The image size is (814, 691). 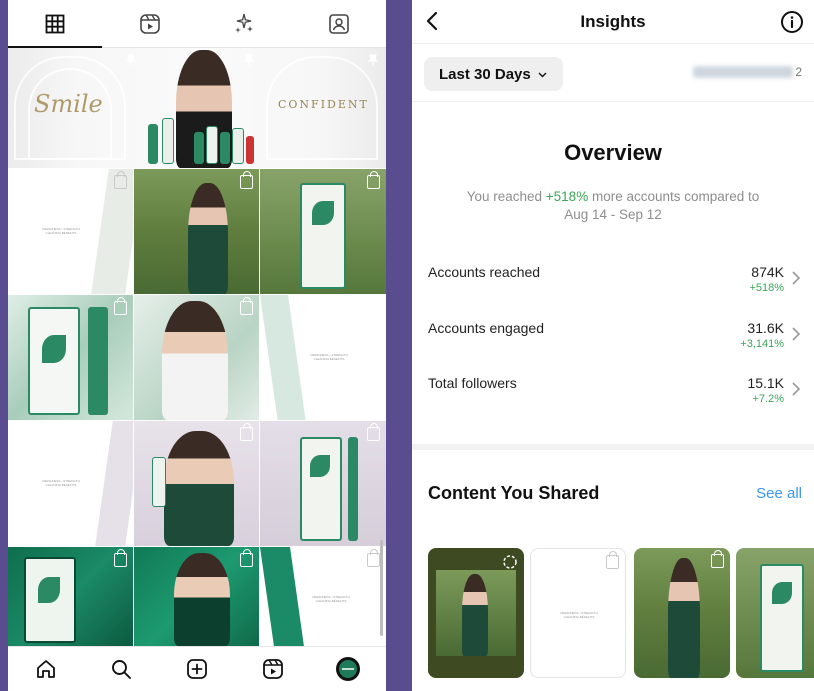 I want to click on nav-create, so click(x=197, y=669).